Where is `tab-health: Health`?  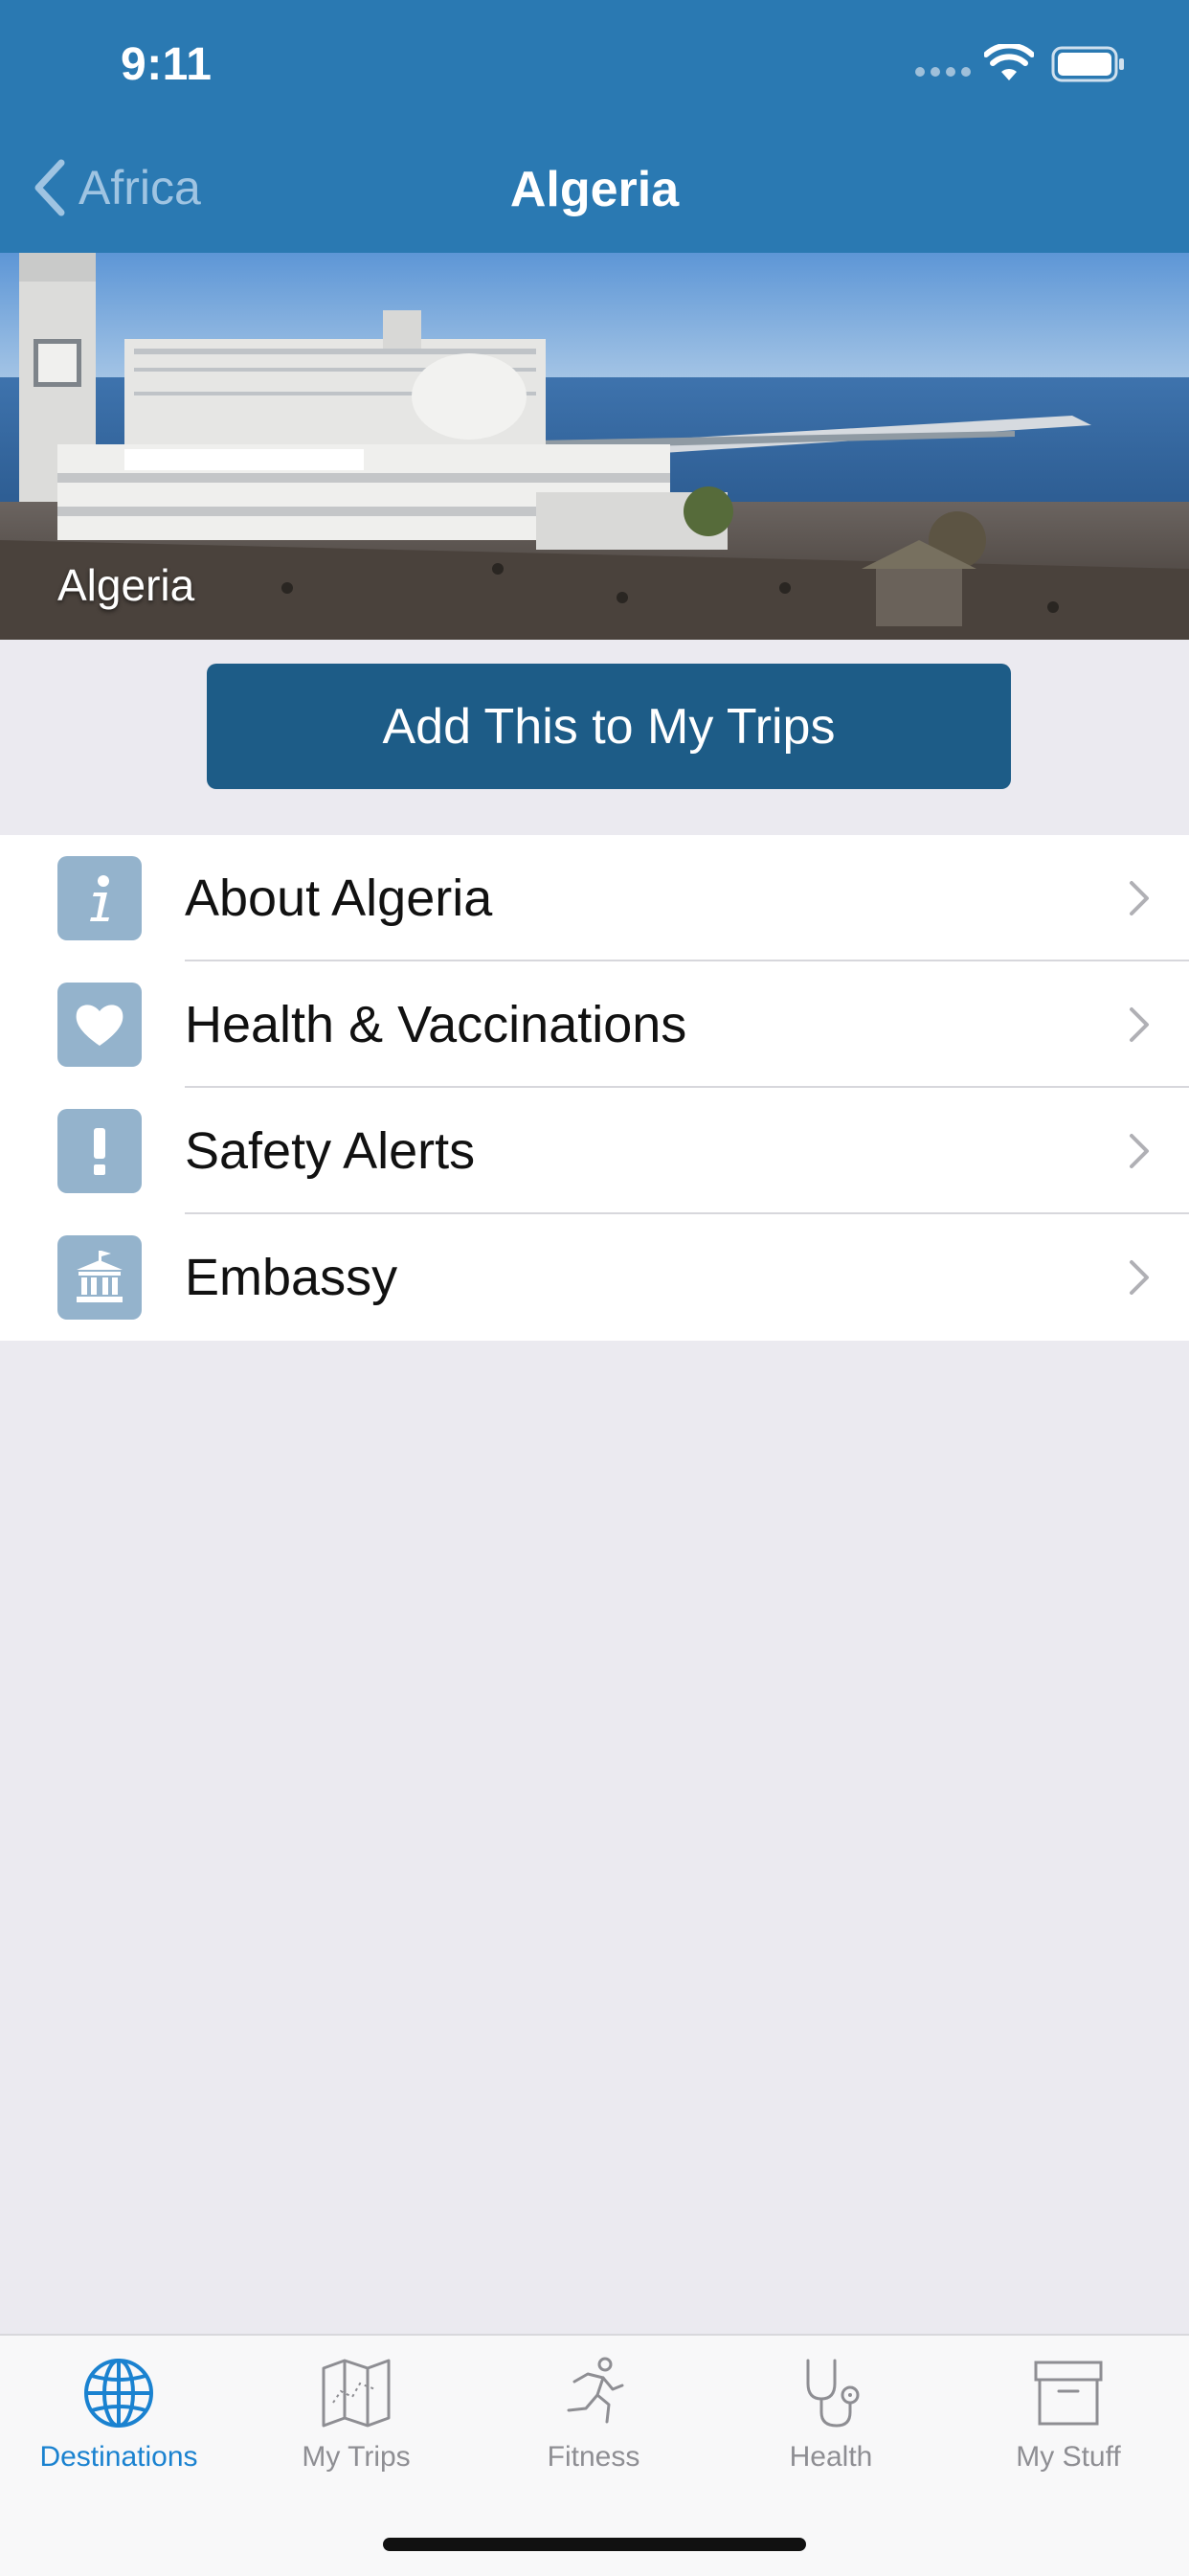
tab-health: Health is located at coordinates (831, 2412).